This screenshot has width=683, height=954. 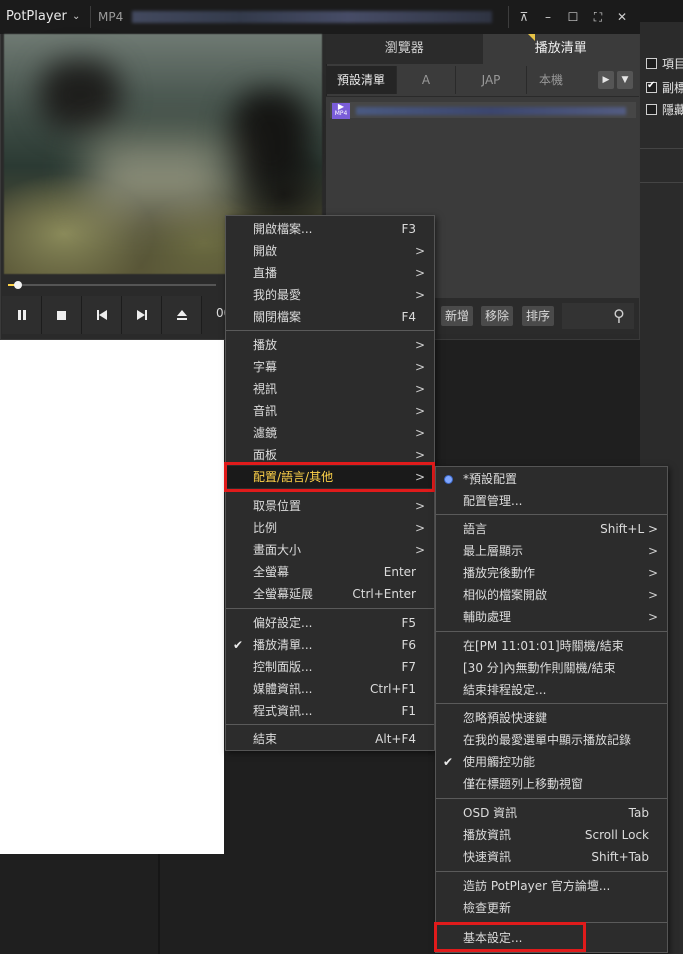 What do you see at coordinates (404, 49) in the screenshot?
I see `tab-browser: 瀏覽器` at bounding box center [404, 49].